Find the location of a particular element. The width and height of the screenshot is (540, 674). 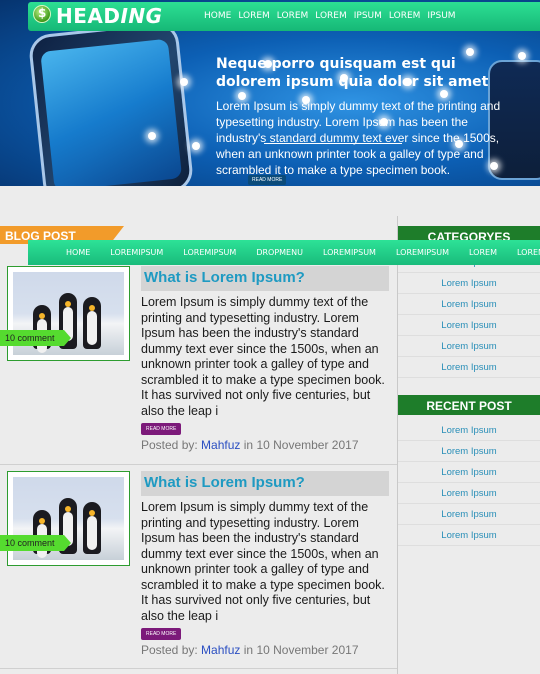

site-logo: HEADING is located at coordinates (109, 16).